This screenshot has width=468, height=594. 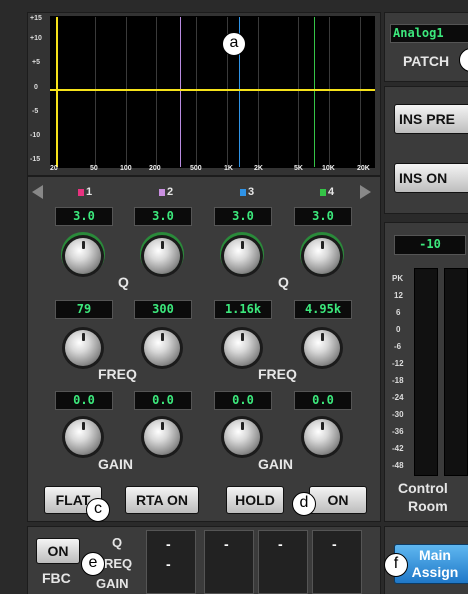 I want to click on callout-e: e, so click(x=93, y=564).